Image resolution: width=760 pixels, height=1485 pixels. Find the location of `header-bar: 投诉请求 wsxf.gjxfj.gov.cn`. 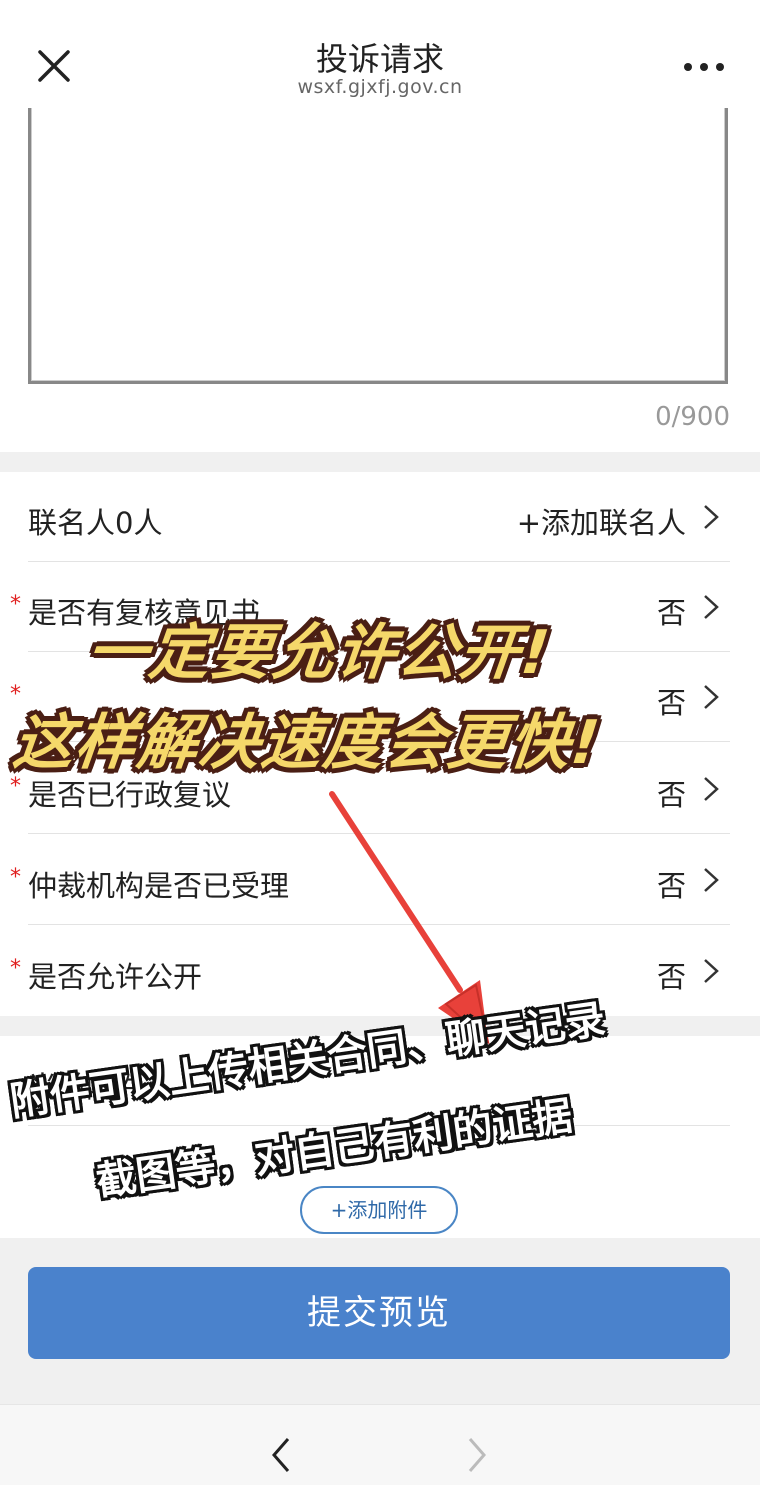

header-bar: 投诉请求 wsxf.gjxfj.gov.cn is located at coordinates (380, 54).